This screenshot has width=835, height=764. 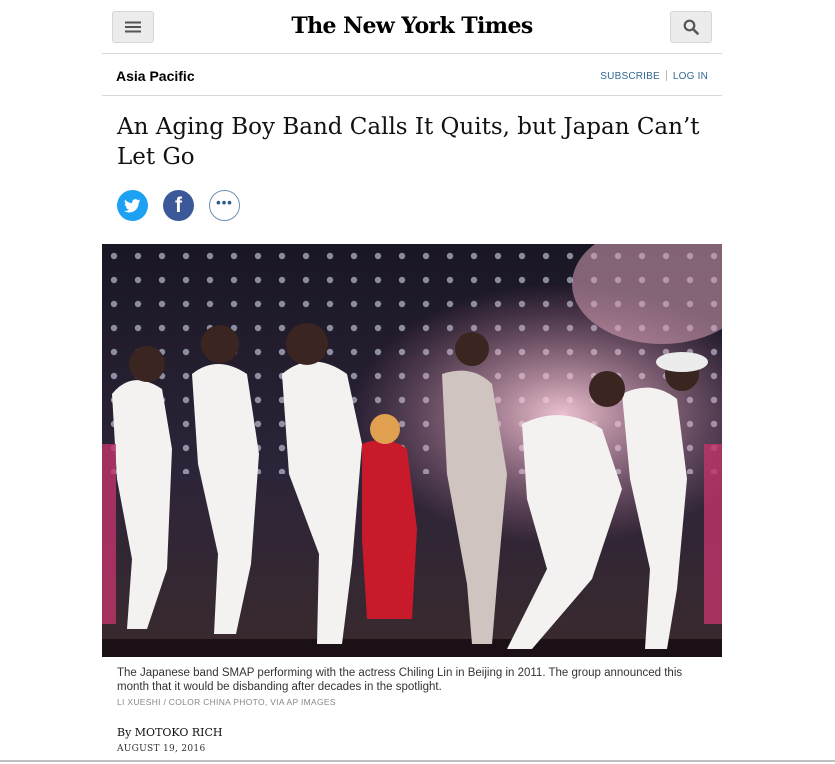 I want to click on top-navigation-bar: The New York Times, so click(x=412, y=27).